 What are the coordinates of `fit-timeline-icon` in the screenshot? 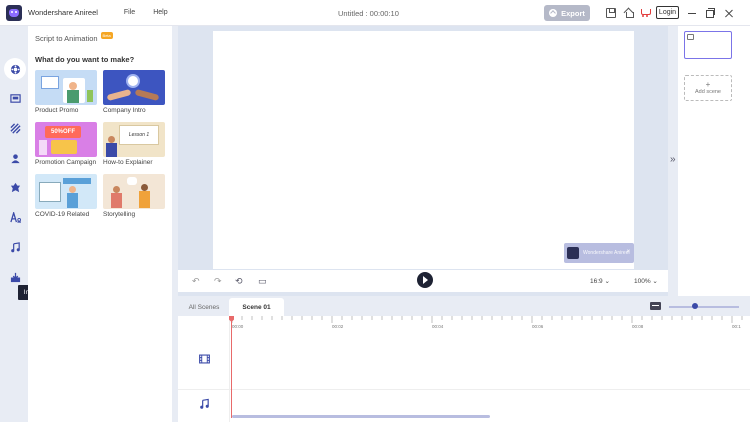 It's located at (655, 306).